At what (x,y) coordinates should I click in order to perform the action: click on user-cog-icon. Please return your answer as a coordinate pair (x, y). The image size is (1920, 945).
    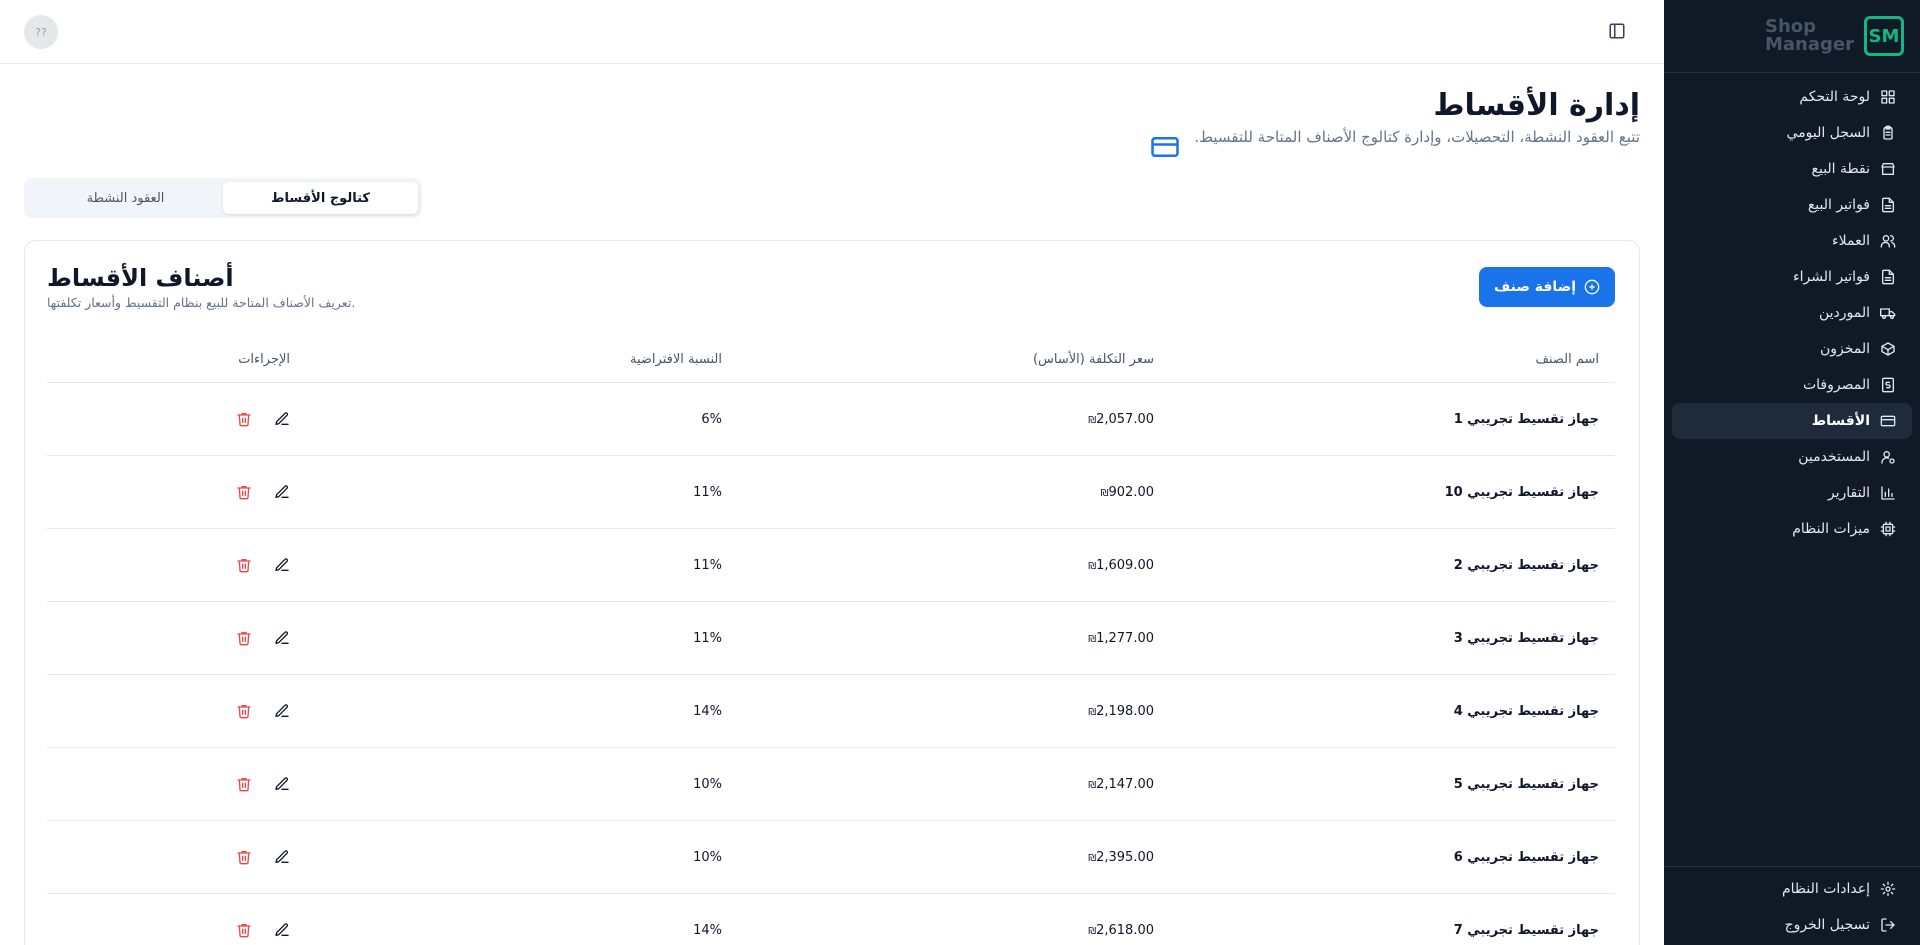
    Looking at the image, I should click on (1888, 457).